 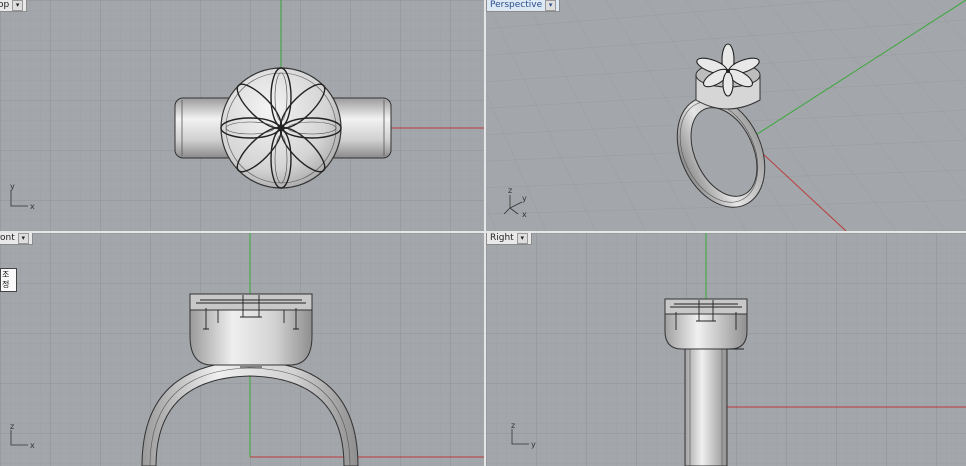 What do you see at coordinates (16, 239) in the screenshot?
I see `viewport-title-front: Front▾` at bounding box center [16, 239].